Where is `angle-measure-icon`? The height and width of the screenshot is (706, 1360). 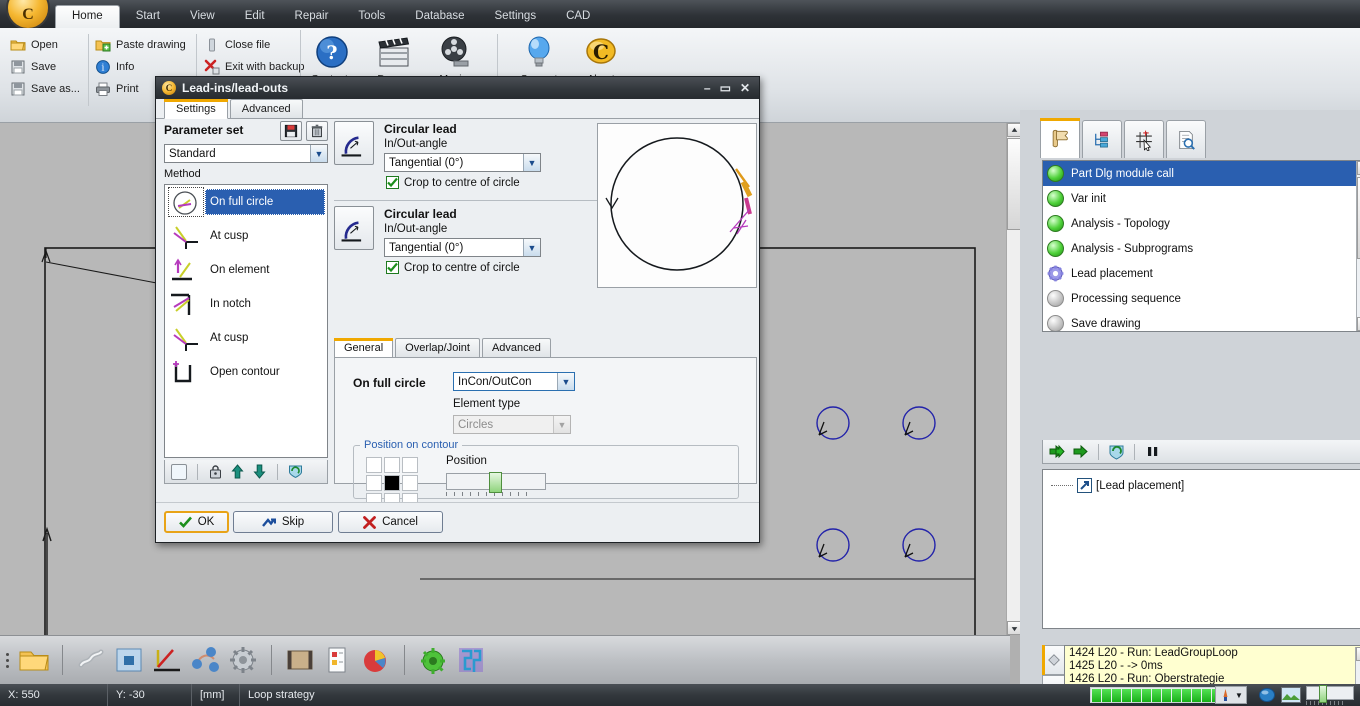 angle-measure-icon is located at coordinates (167, 660).